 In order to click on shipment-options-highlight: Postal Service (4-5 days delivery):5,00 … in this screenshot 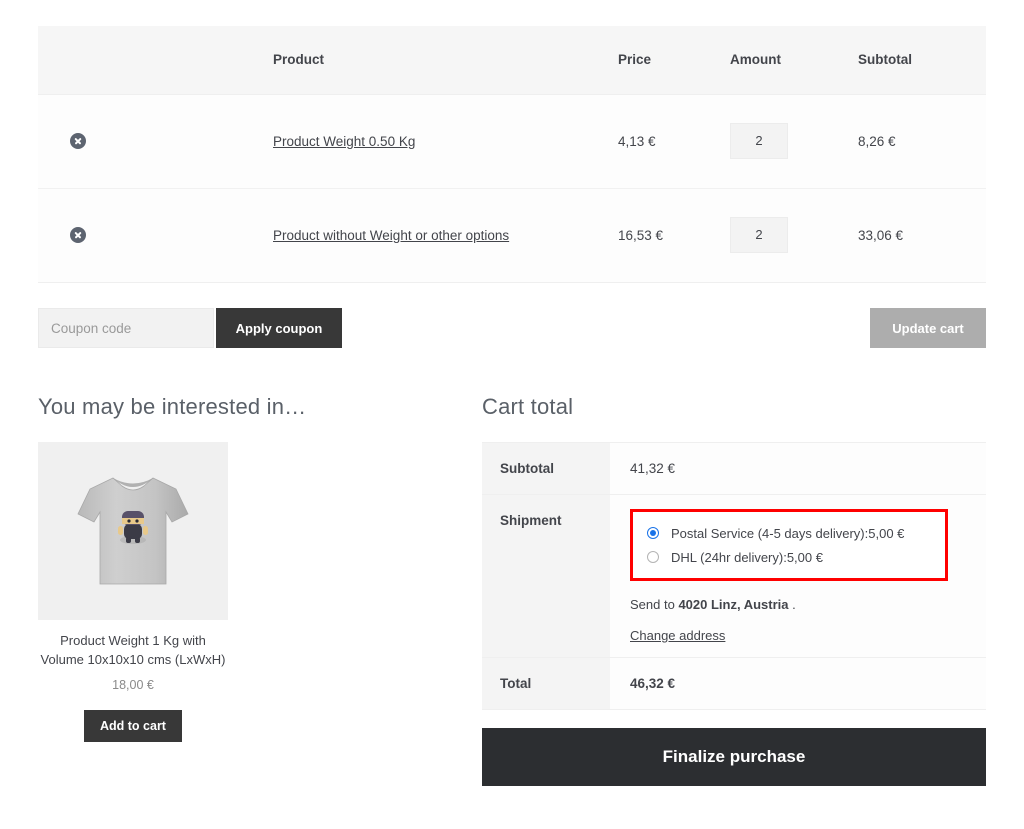, I will do `click(789, 545)`.